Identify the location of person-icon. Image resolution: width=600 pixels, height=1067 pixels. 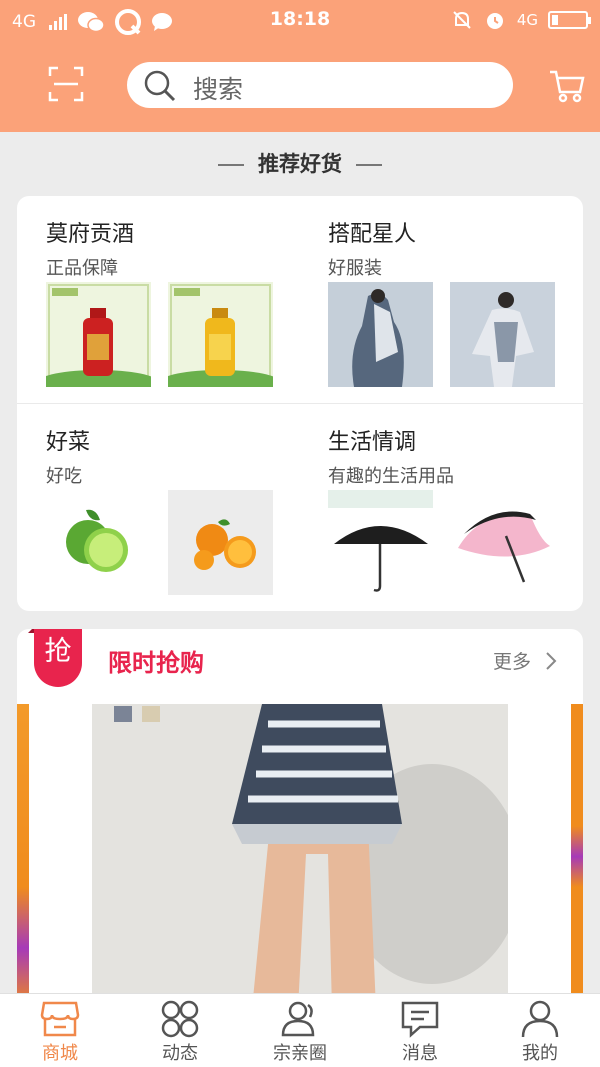
(540, 1019).